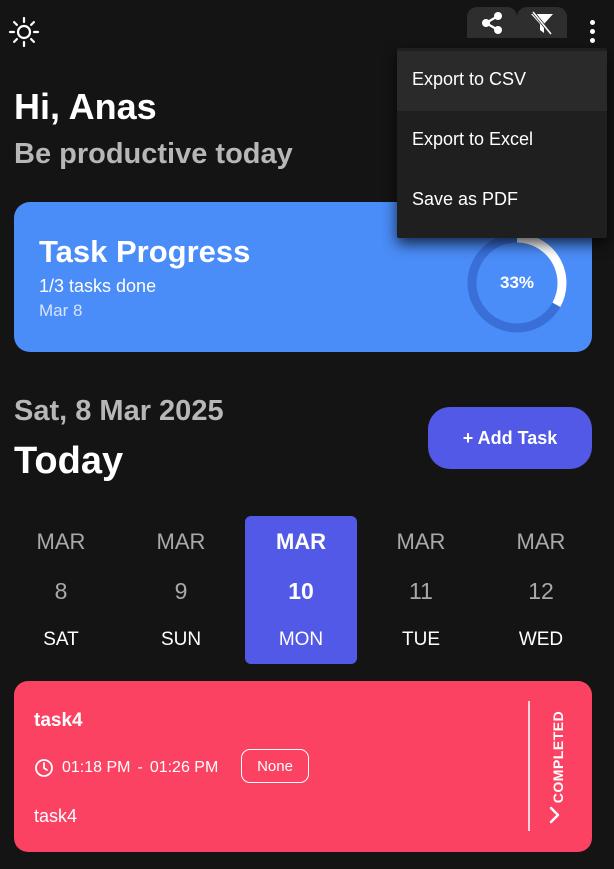 The image size is (614, 869). I want to click on day-item: MAR 10 MON, so click(301, 590).